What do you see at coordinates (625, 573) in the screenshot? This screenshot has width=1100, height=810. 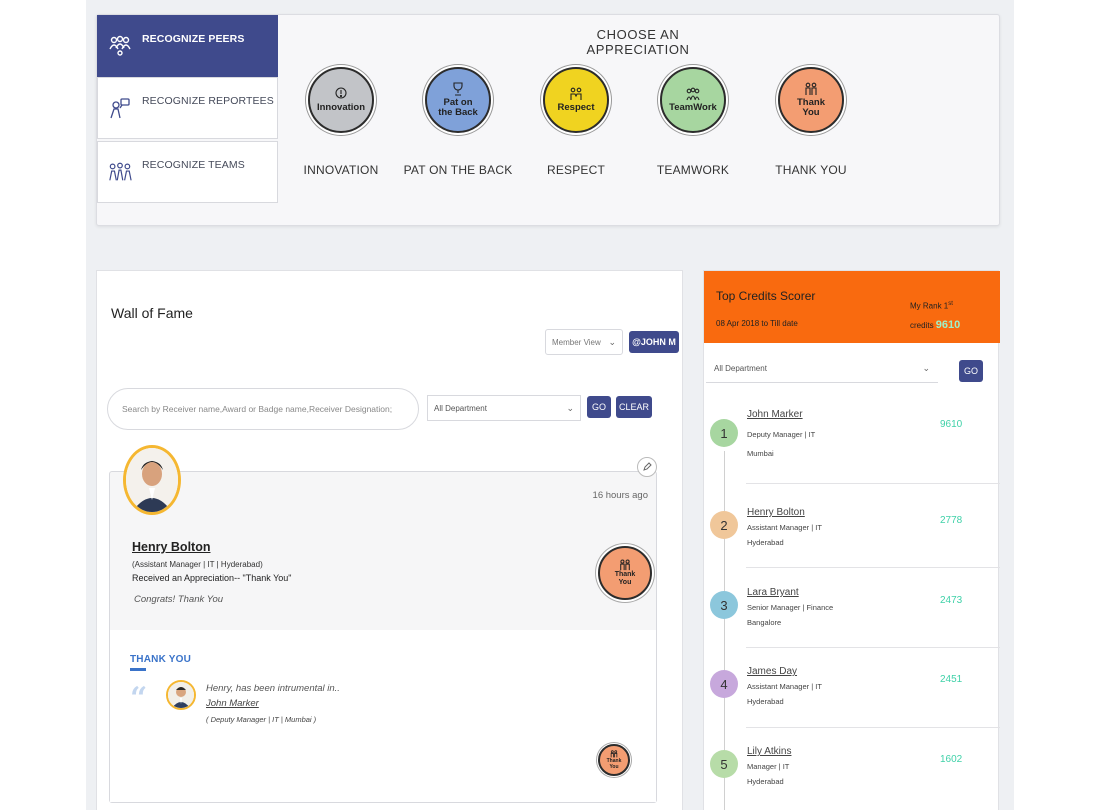 I see `post-badge-thank-you: Thank You` at bounding box center [625, 573].